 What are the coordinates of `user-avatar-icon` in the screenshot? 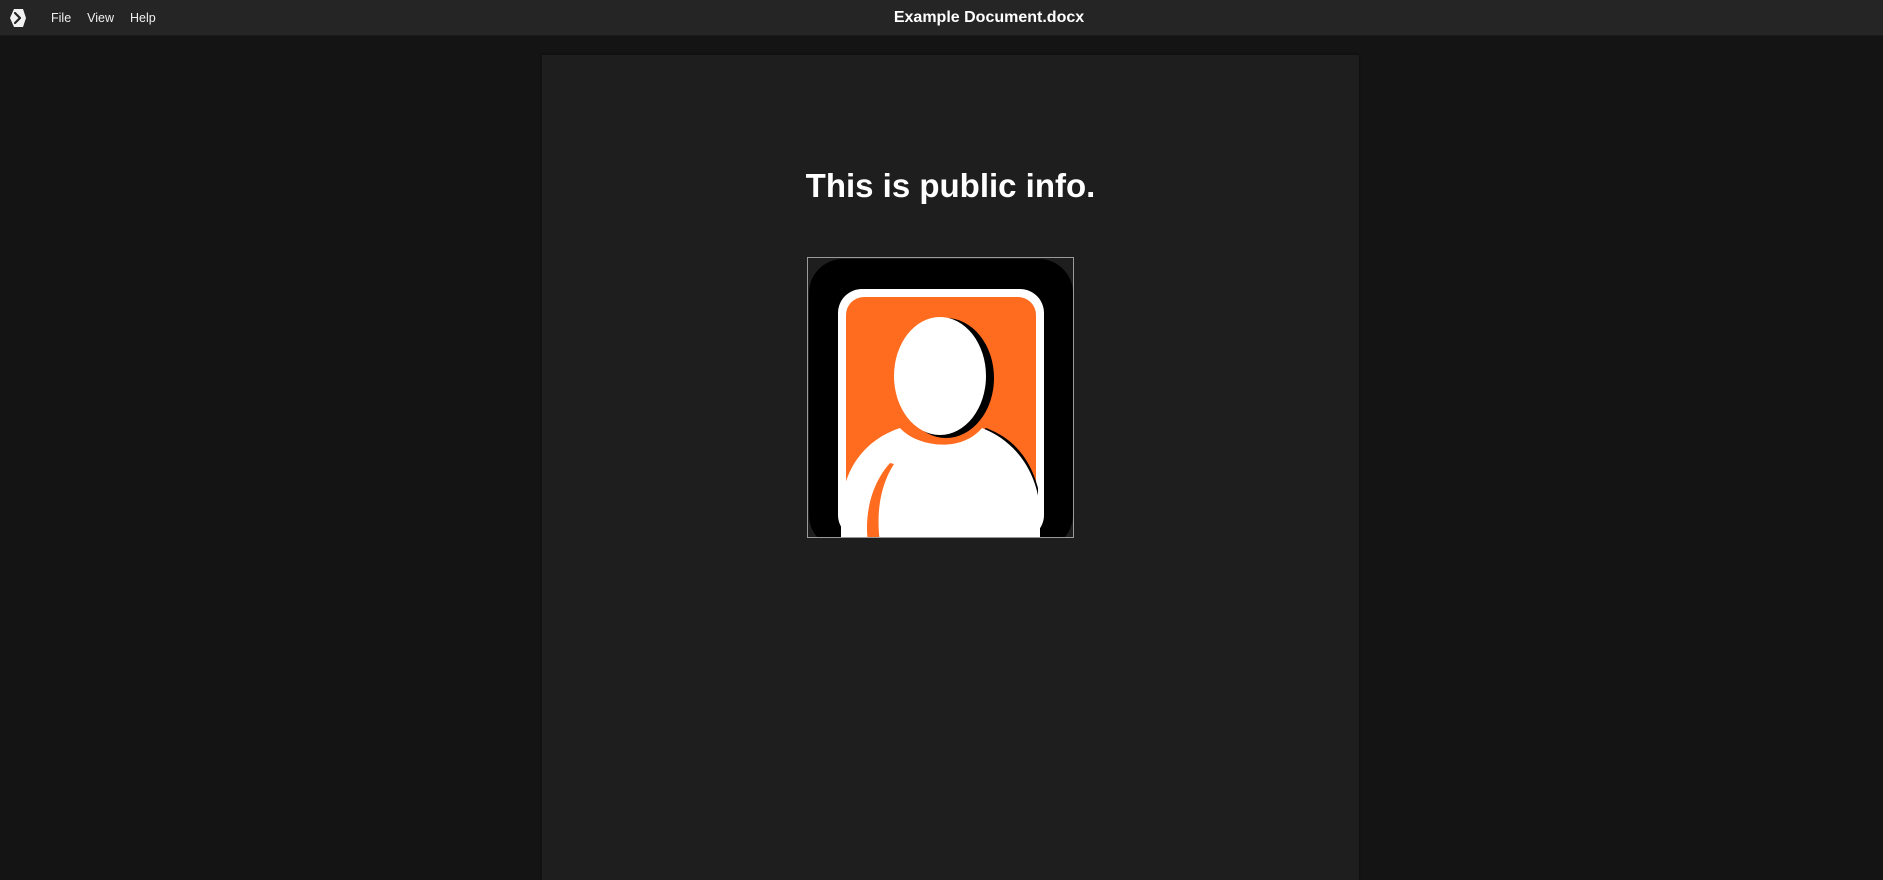 It's located at (941, 398).